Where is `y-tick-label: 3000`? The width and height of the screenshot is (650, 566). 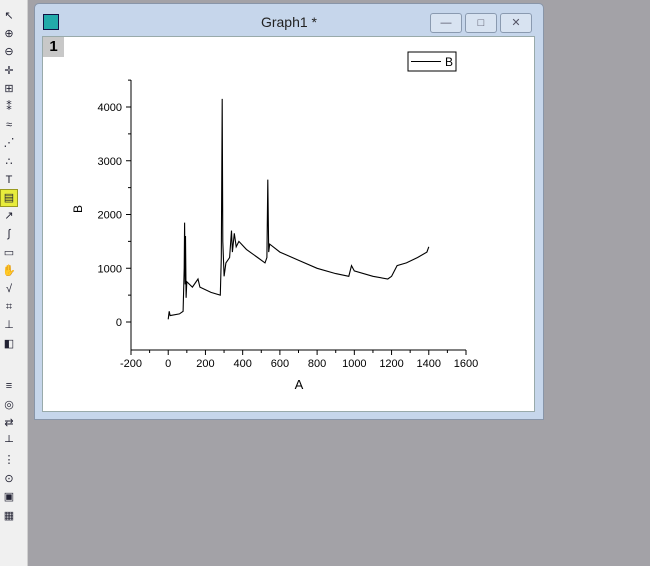
y-tick-label: 3000 is located at coordinates (110, 162).